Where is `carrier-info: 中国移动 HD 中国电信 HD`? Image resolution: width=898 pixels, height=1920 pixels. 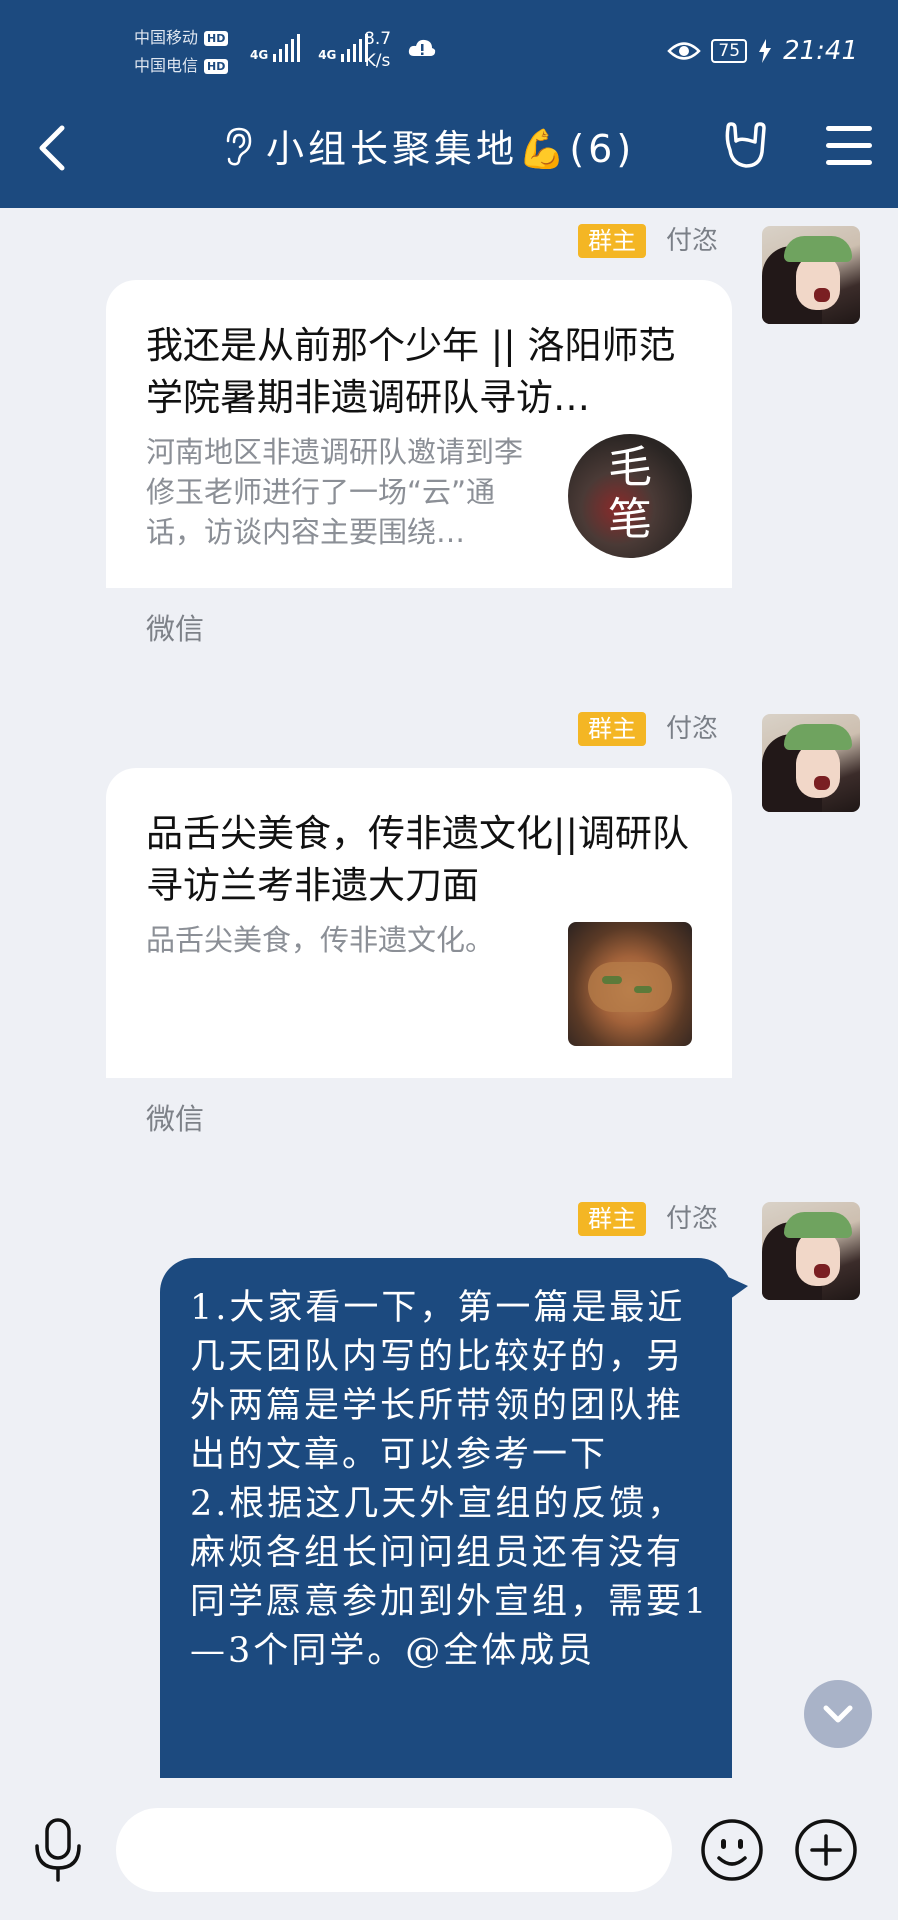
carrier-info: 中国移动 HD 中国电信 HD is located at coordinates (181, 52).